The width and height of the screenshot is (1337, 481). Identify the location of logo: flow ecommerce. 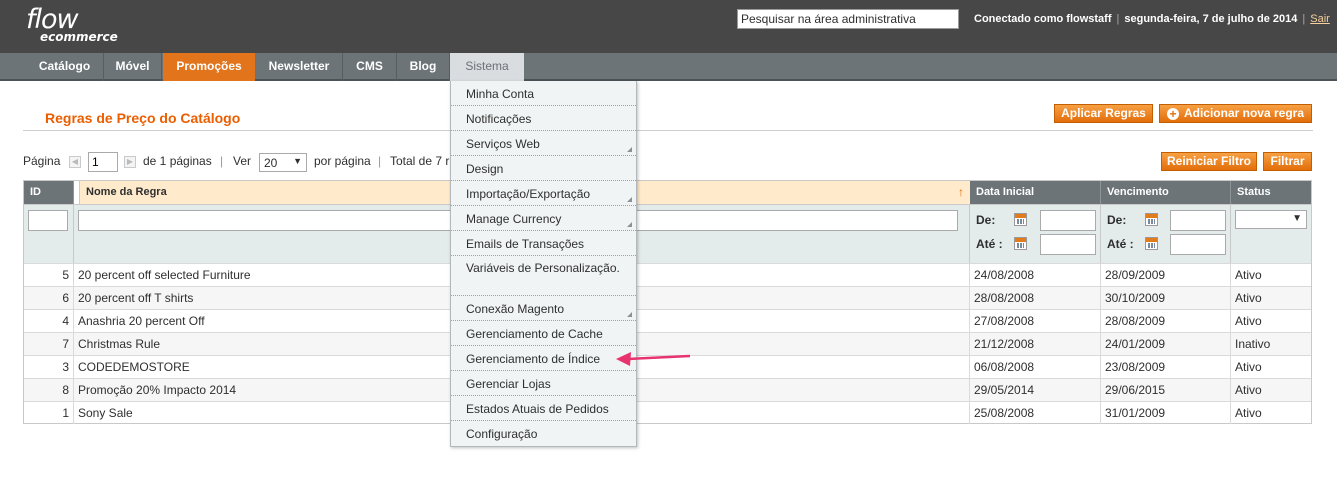
(72, 24).